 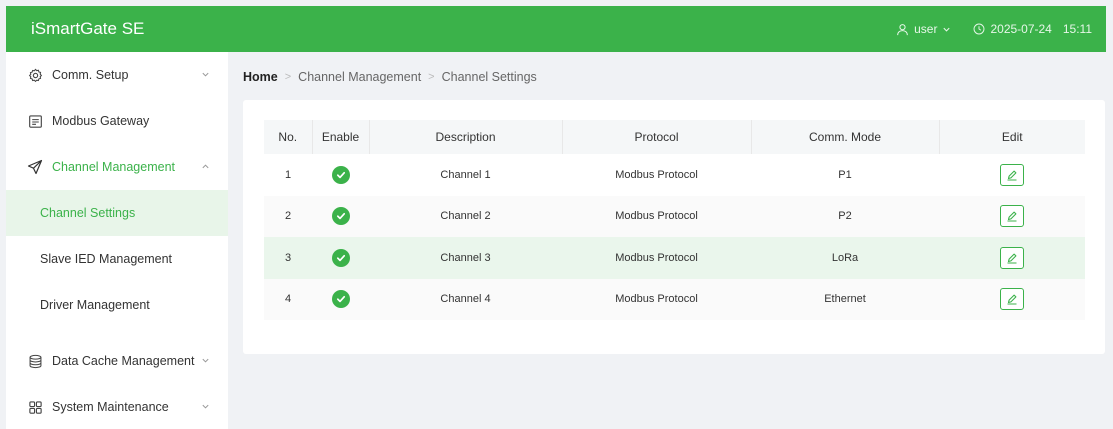 I want to click on app-title: iSmartGate SE, so click(x=88, y=28).